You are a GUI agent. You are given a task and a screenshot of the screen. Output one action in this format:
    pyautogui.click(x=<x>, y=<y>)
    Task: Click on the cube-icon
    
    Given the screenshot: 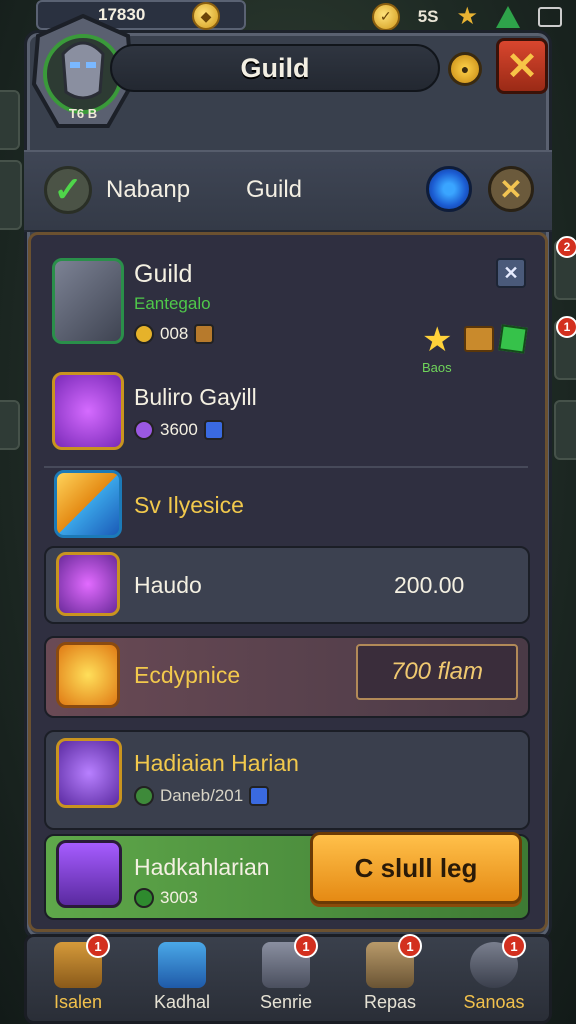 What is the action you would take?
    pyautogui.click(x=88, y=504)
    